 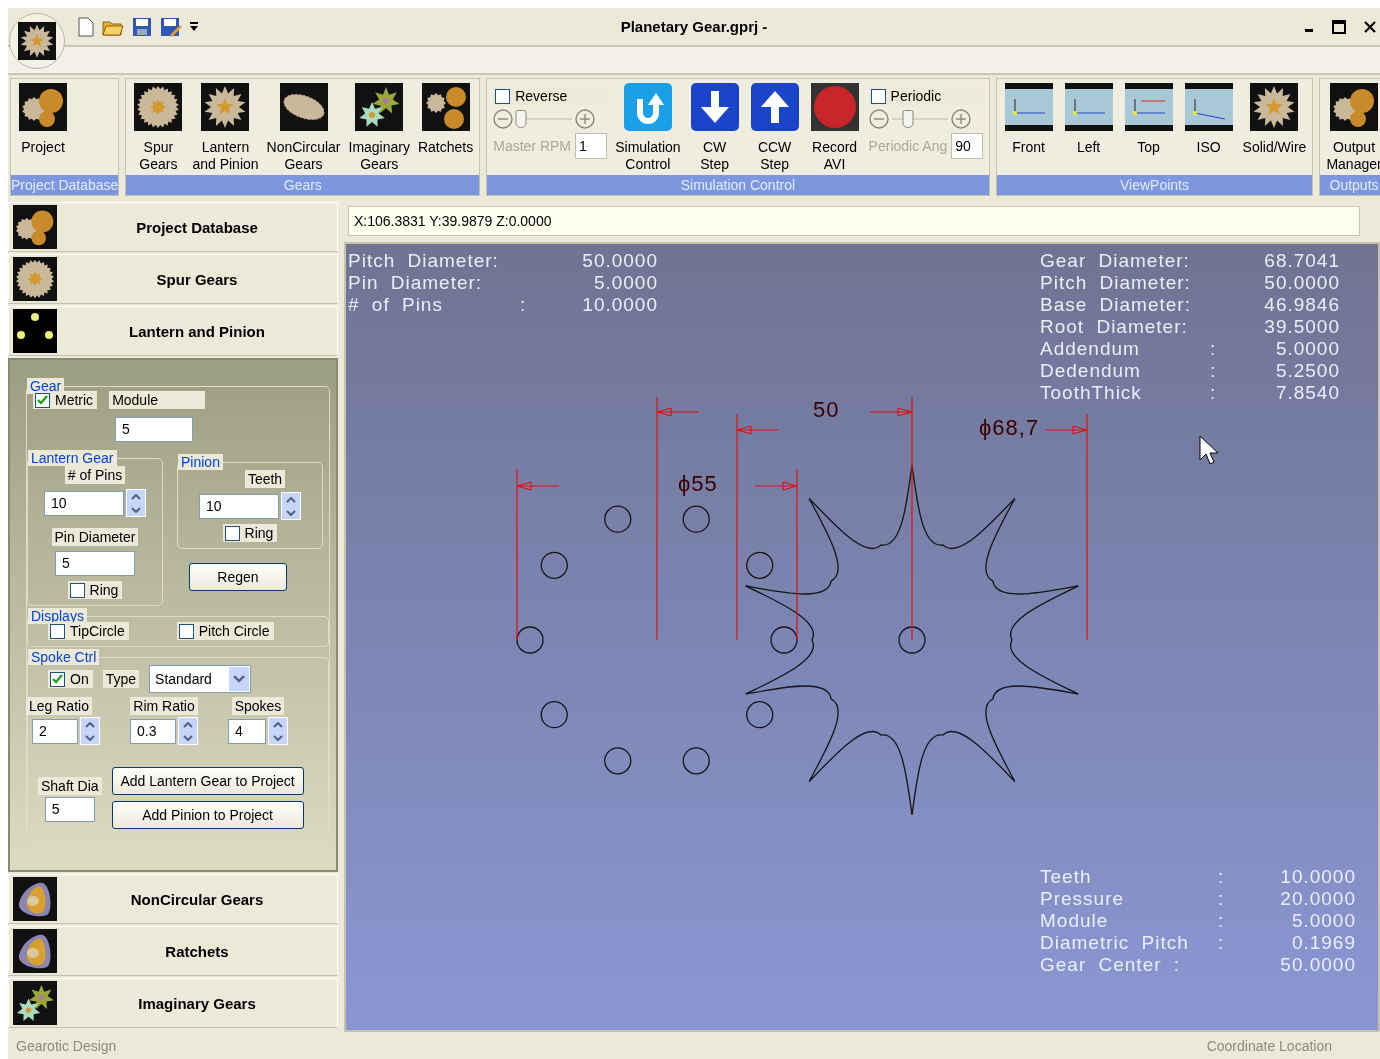 I want to click on ribbon-button: Record AVI, so click(x=834, y=128).